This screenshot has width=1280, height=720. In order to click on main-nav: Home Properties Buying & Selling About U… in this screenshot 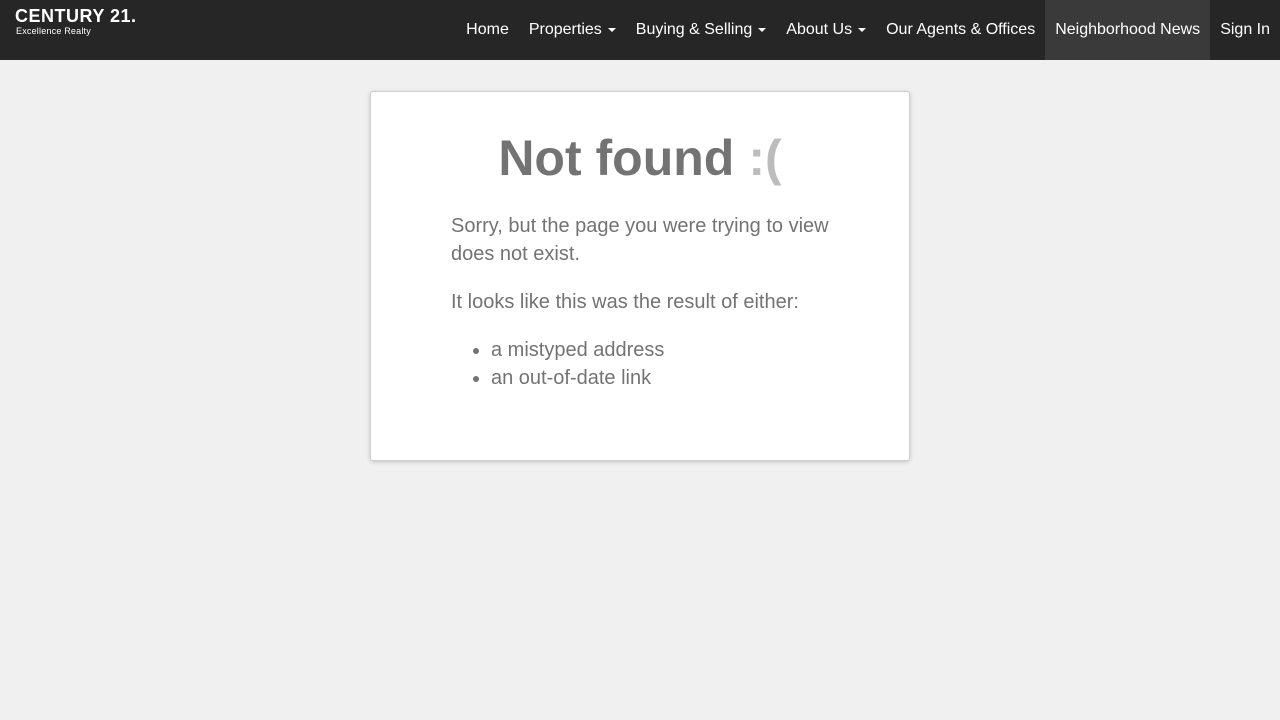, I will do `click(868, 30)`.